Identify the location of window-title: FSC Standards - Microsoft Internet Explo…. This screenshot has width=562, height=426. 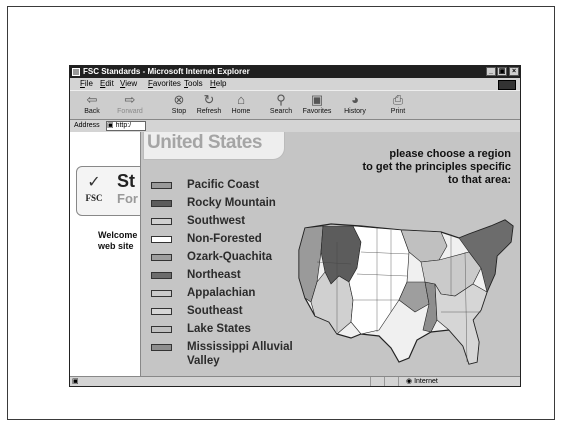
(166, 71).